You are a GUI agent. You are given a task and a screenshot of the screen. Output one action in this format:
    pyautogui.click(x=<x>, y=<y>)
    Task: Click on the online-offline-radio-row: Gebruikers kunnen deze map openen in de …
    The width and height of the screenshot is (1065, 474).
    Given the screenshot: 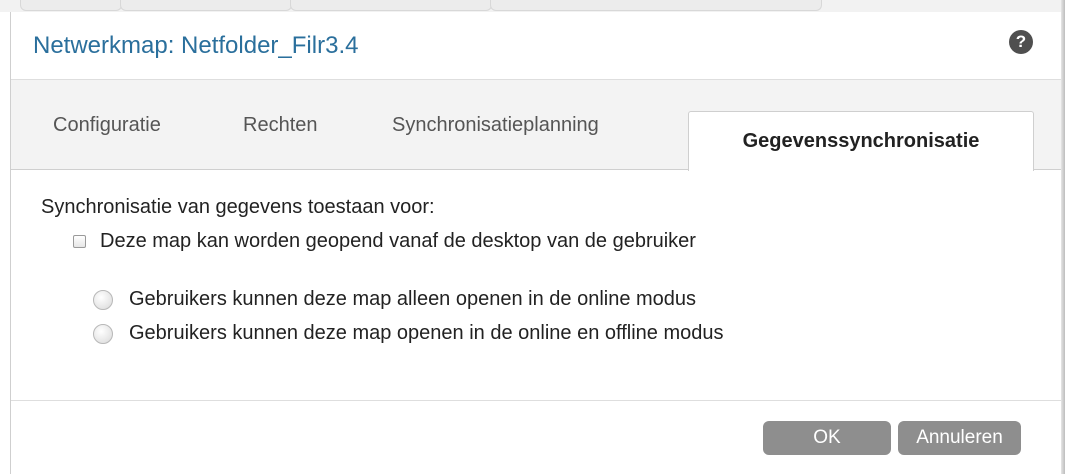 What is the action you would take?
    pyautogui.click(x=408, y=333)
    